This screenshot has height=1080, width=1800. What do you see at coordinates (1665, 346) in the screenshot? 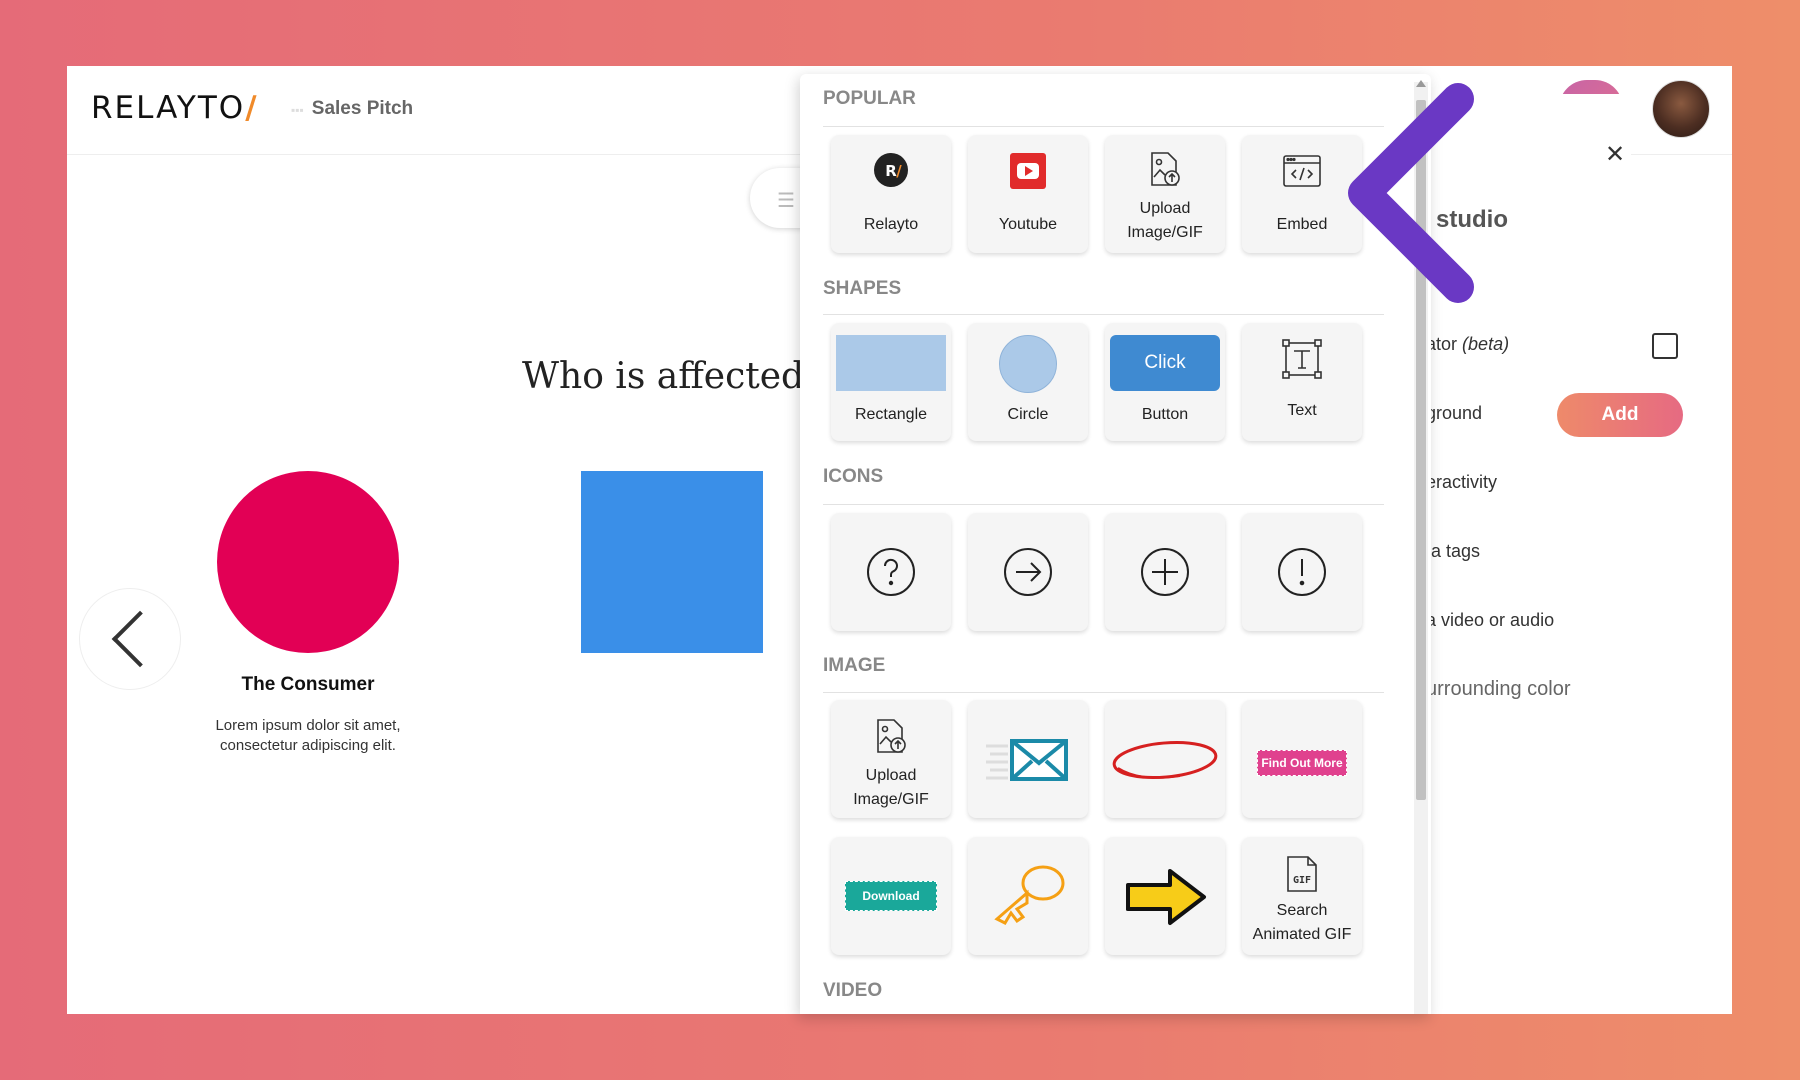
I see `narrator-checkbox` at bounding box center [1665, 346].